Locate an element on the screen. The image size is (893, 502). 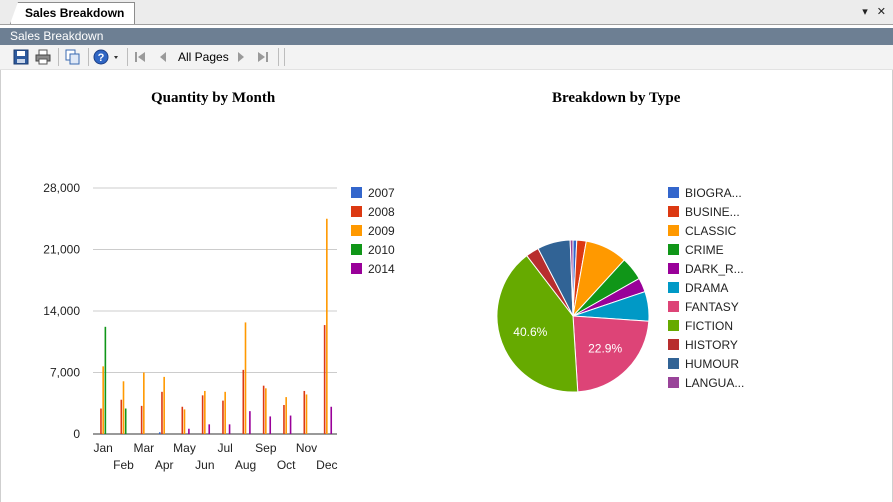
next-page-icon is located at coordinates (241, 57).